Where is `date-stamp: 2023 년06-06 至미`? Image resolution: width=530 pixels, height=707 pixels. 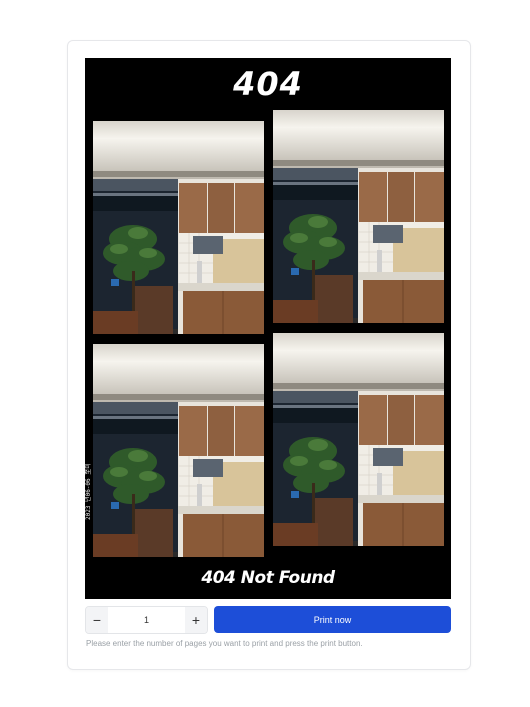
date-stamp: 2023 년06-06 至미 is located at coordinates (88, 491).